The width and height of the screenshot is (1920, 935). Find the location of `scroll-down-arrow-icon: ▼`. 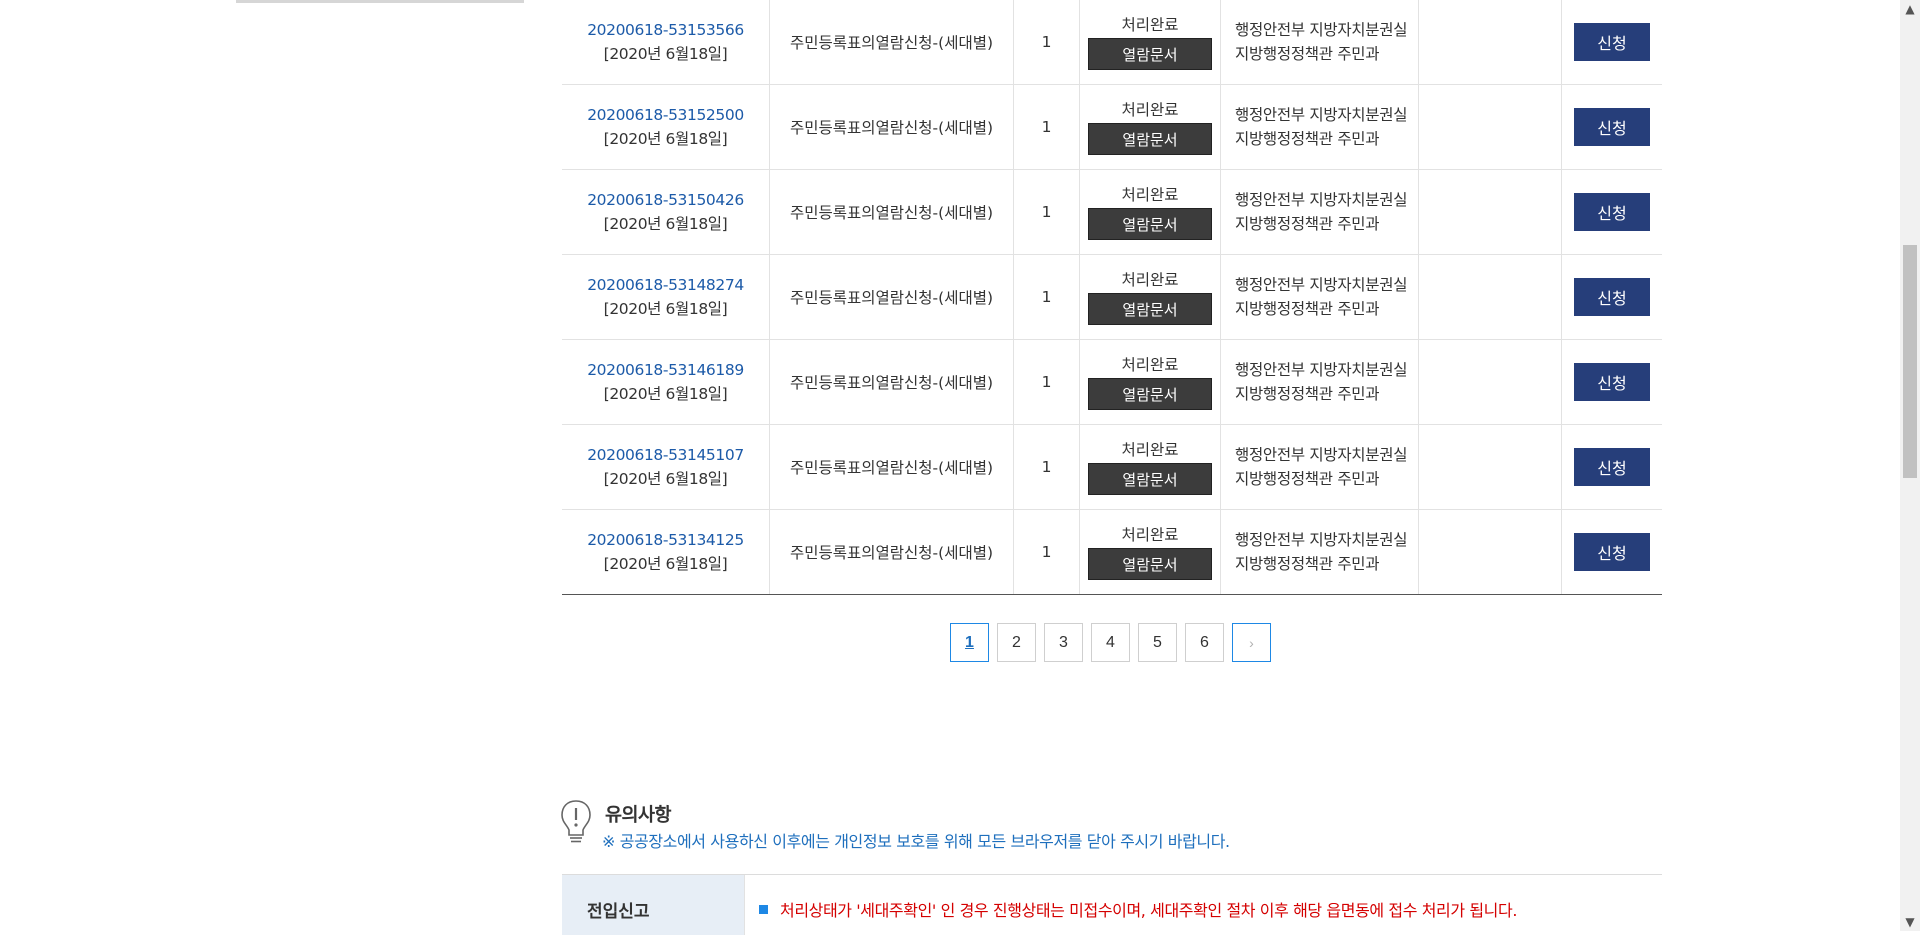

scroll-down-arrow-icon: ▼ is located at coordinates (1910, 922).